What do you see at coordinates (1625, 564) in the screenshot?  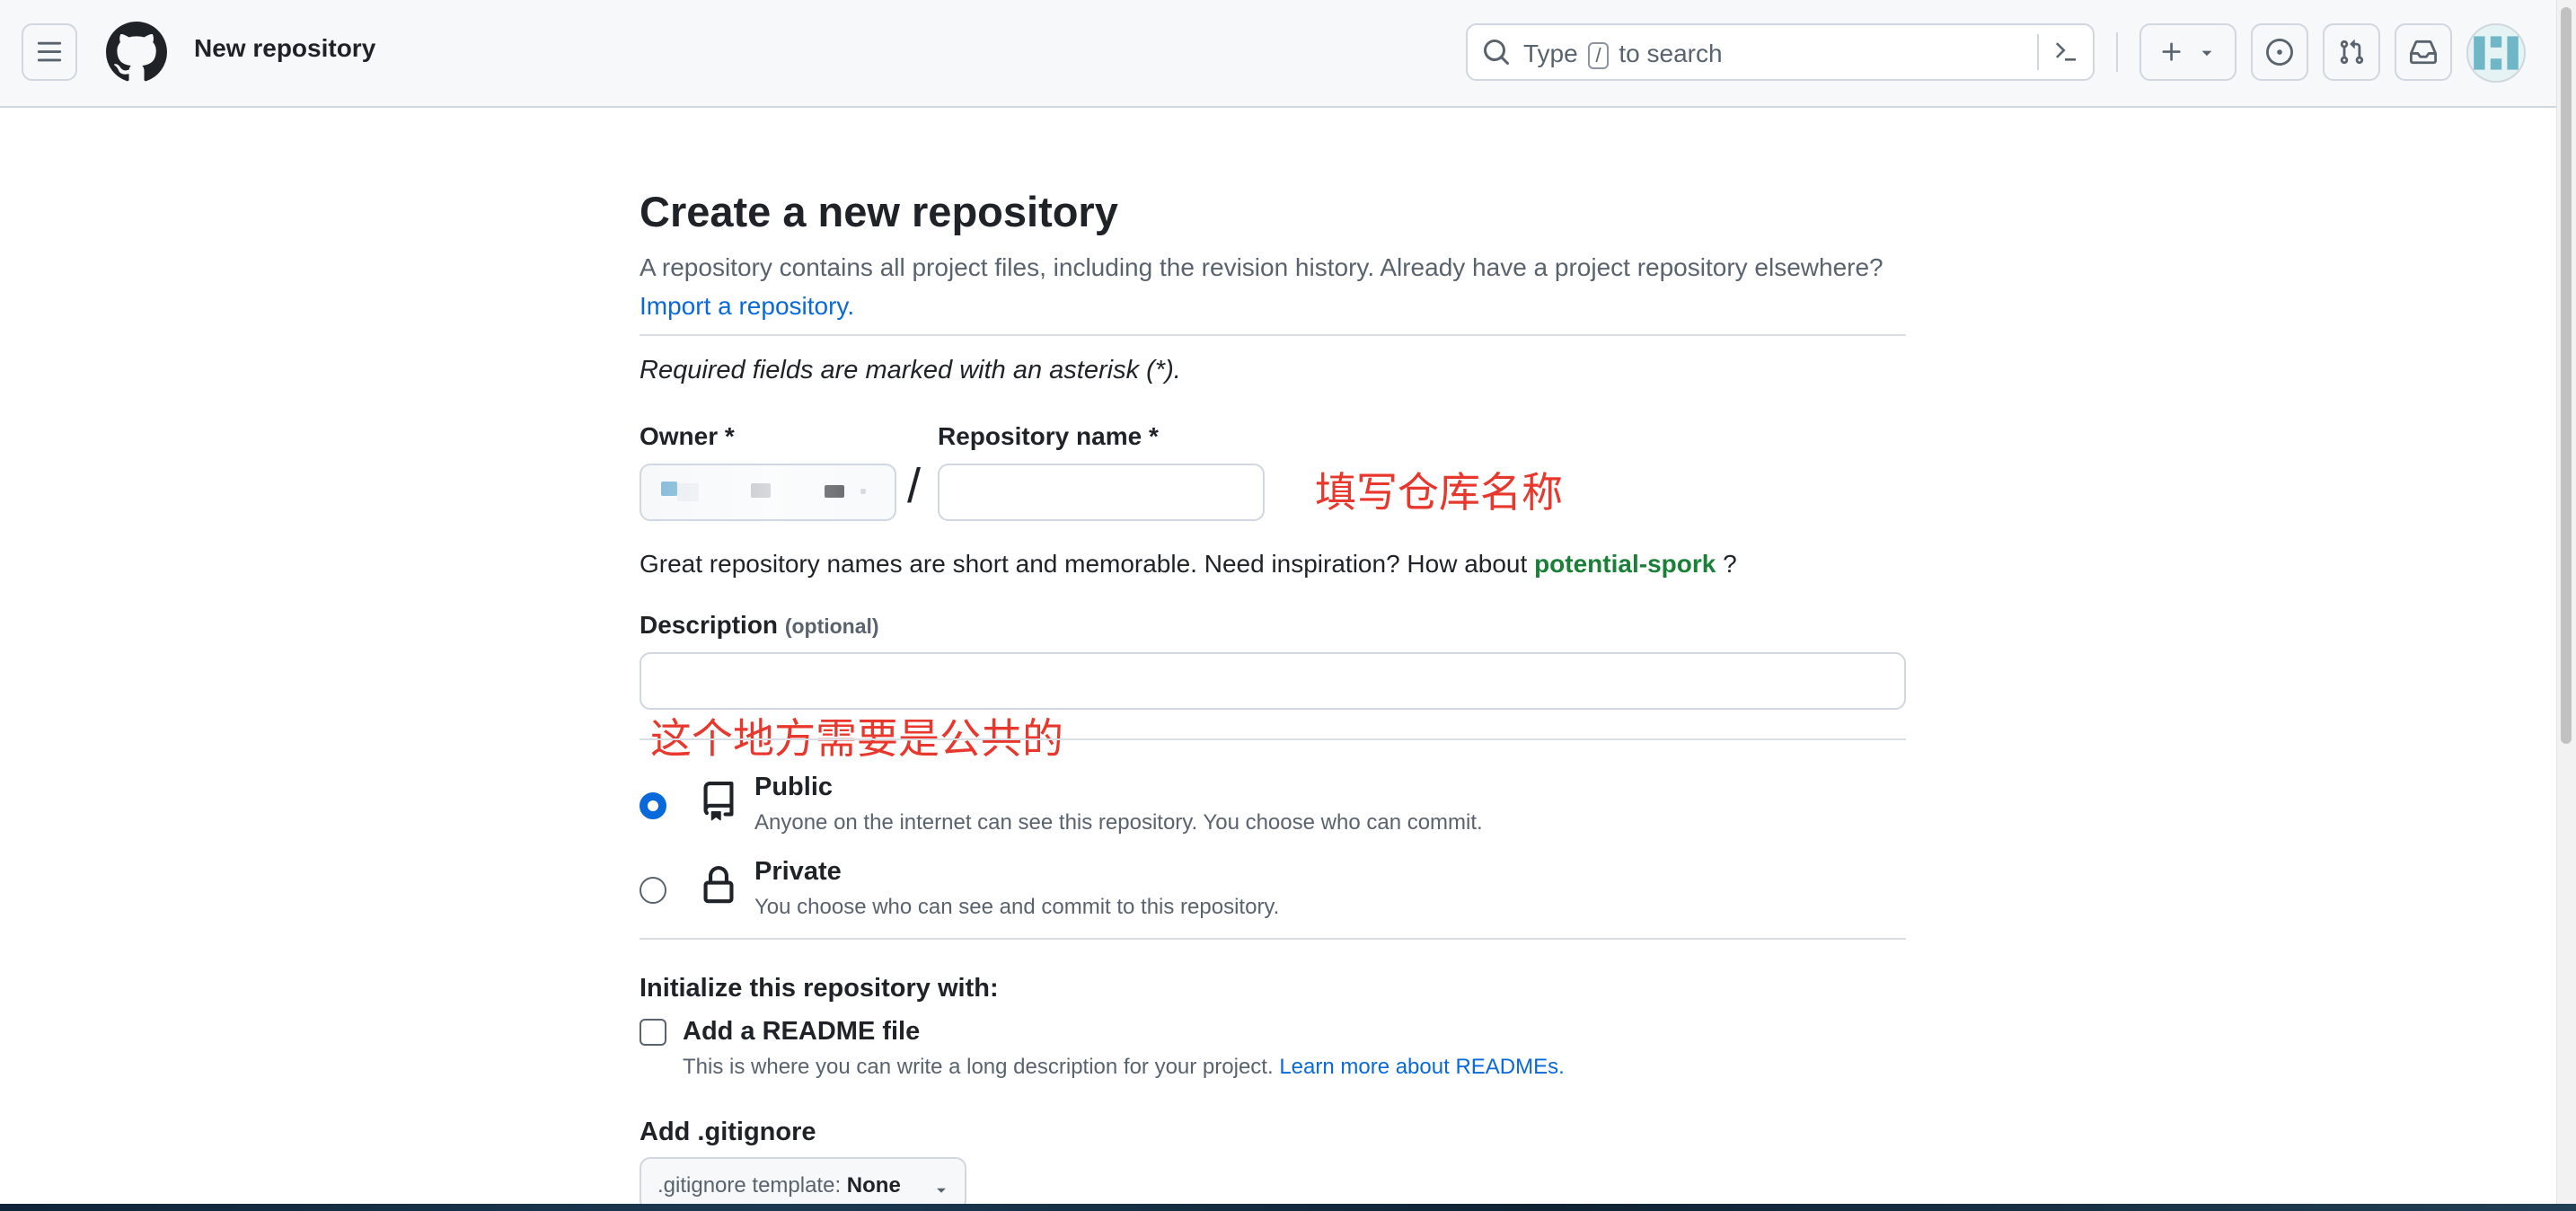 I see `suggested-name-link: potential-spork` at bounding box center [1625, 564].